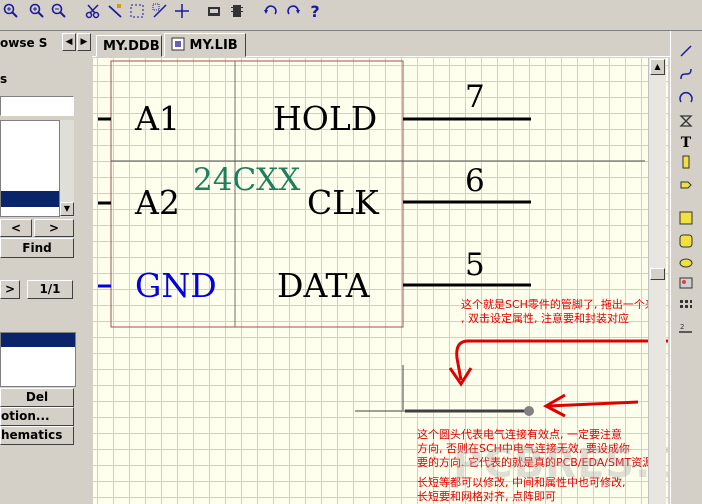 The width and height of the screenshot is (702, 504). What do you see at coordinates (50, 289) in the screenshot?
I see `page-indicator: 1/1` at bounding box center [50, 289].